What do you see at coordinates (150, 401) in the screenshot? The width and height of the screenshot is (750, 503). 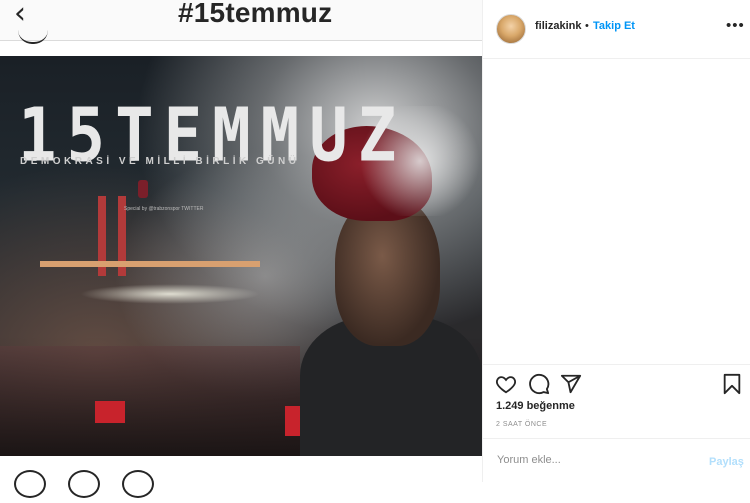 I see `crowd` at bounding box center [150, 401].